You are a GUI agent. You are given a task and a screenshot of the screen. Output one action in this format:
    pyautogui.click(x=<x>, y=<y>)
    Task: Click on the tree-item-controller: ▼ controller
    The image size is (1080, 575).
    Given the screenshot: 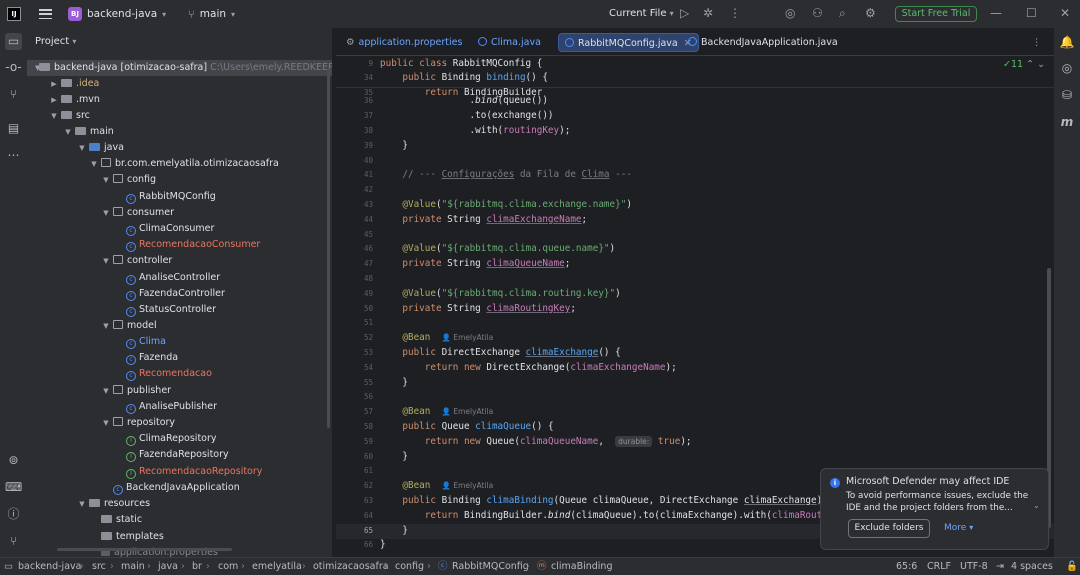 What is the action you would take?
    pyautogui.click(x=179, y=261)
    